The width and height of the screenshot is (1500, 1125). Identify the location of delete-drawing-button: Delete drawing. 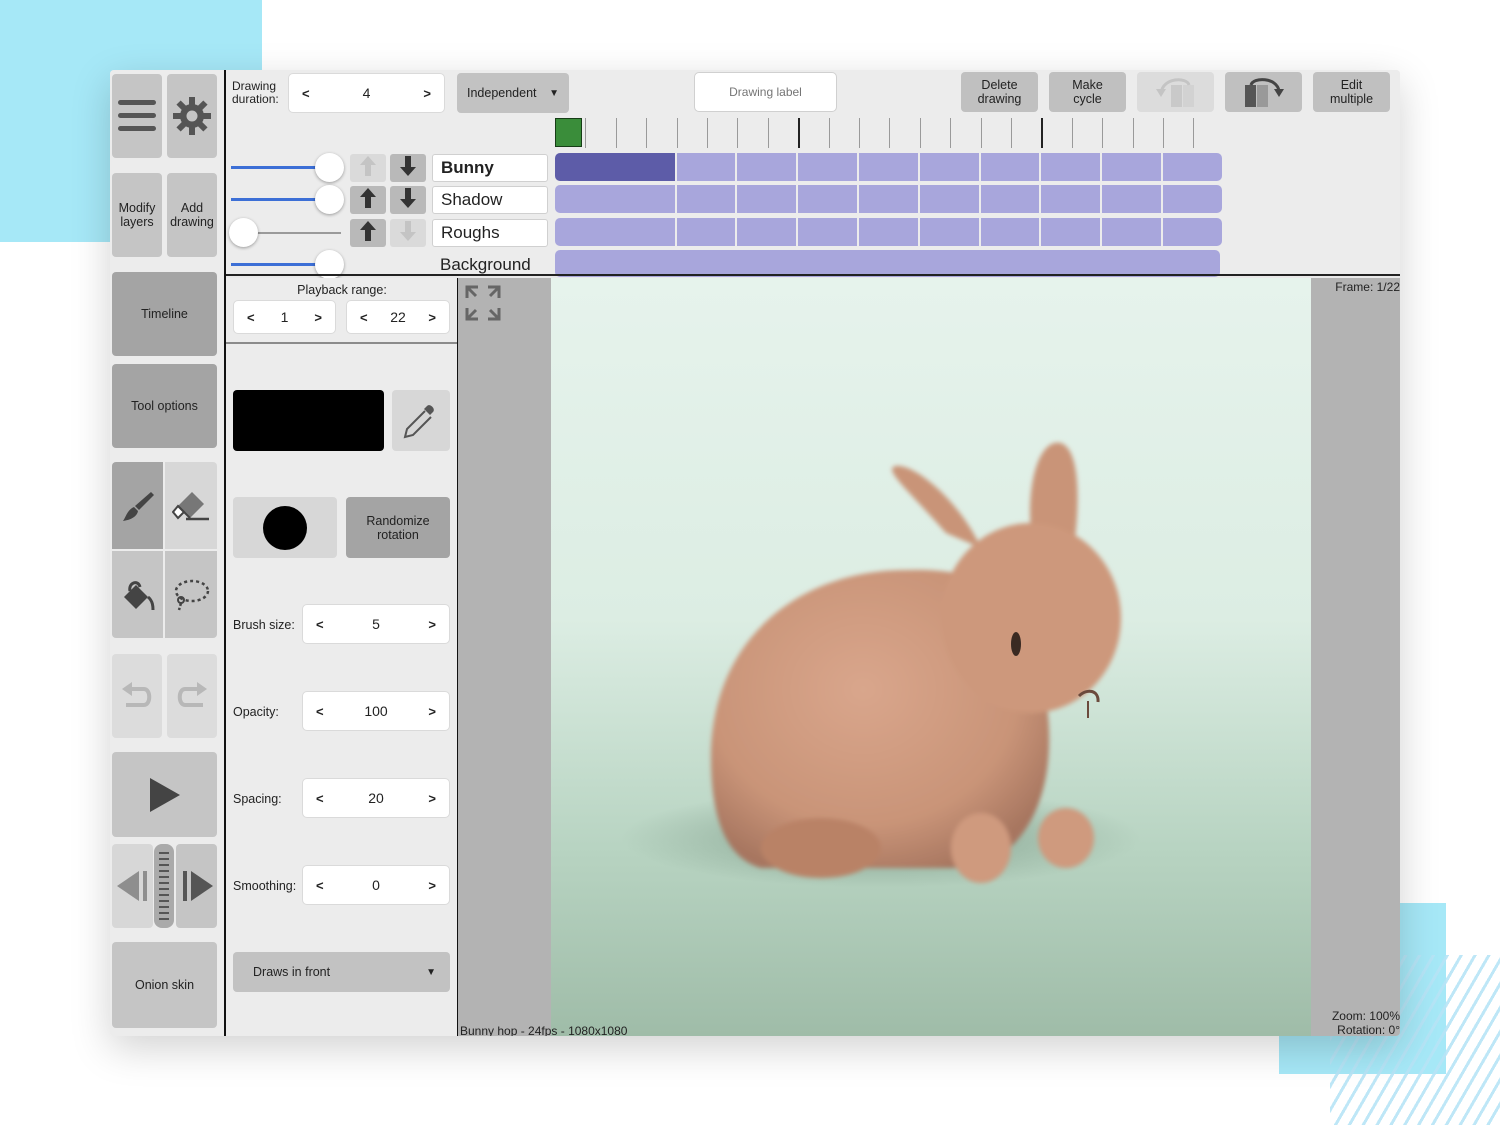
(999, 92).